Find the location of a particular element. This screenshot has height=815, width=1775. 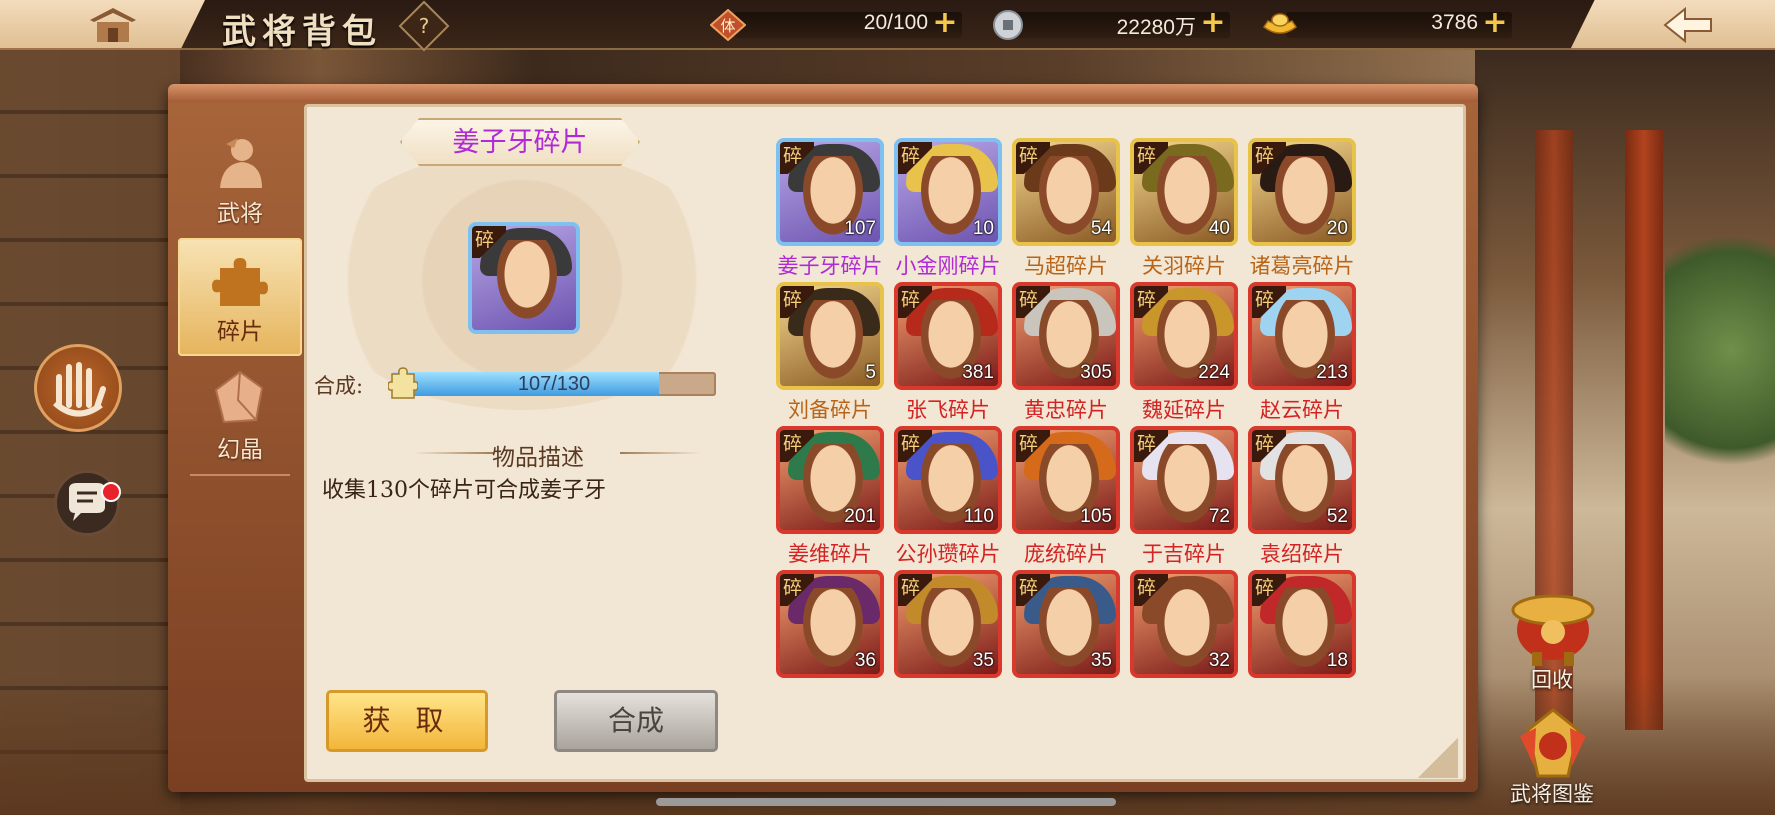

fragment-item: 碎 224 魏延碎片 is located at coordinates (1183, 358).